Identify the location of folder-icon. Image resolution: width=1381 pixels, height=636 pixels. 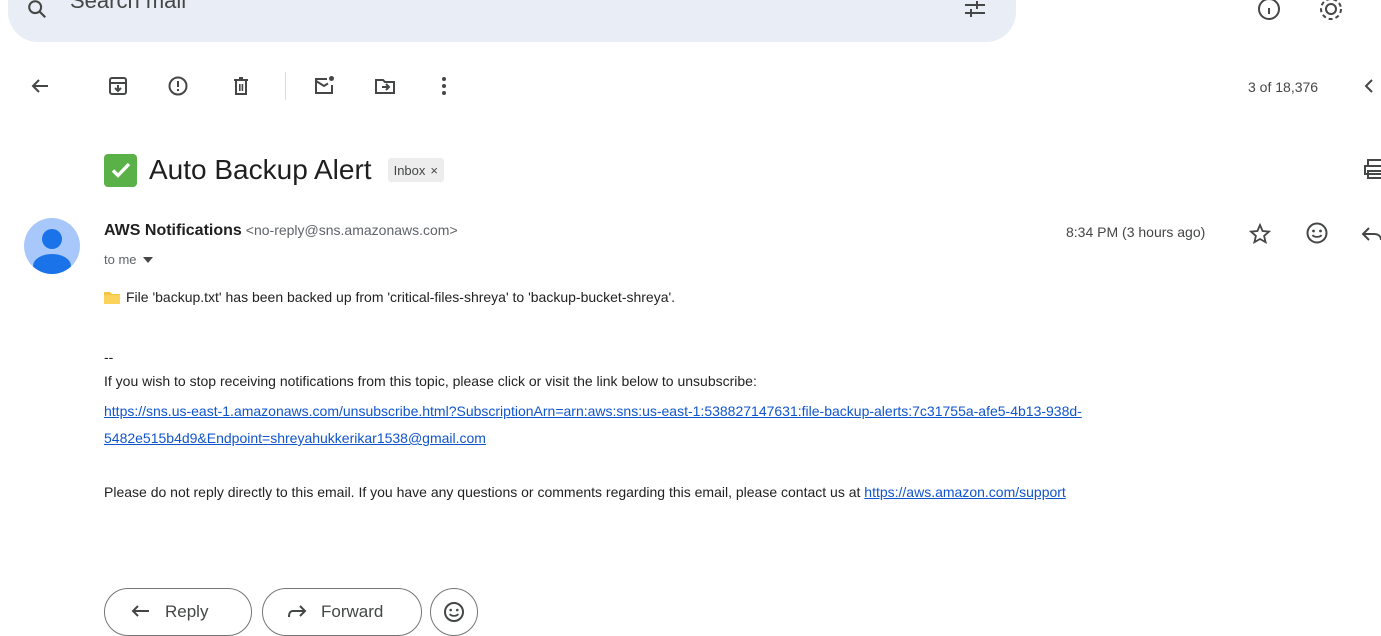
(112, 297).